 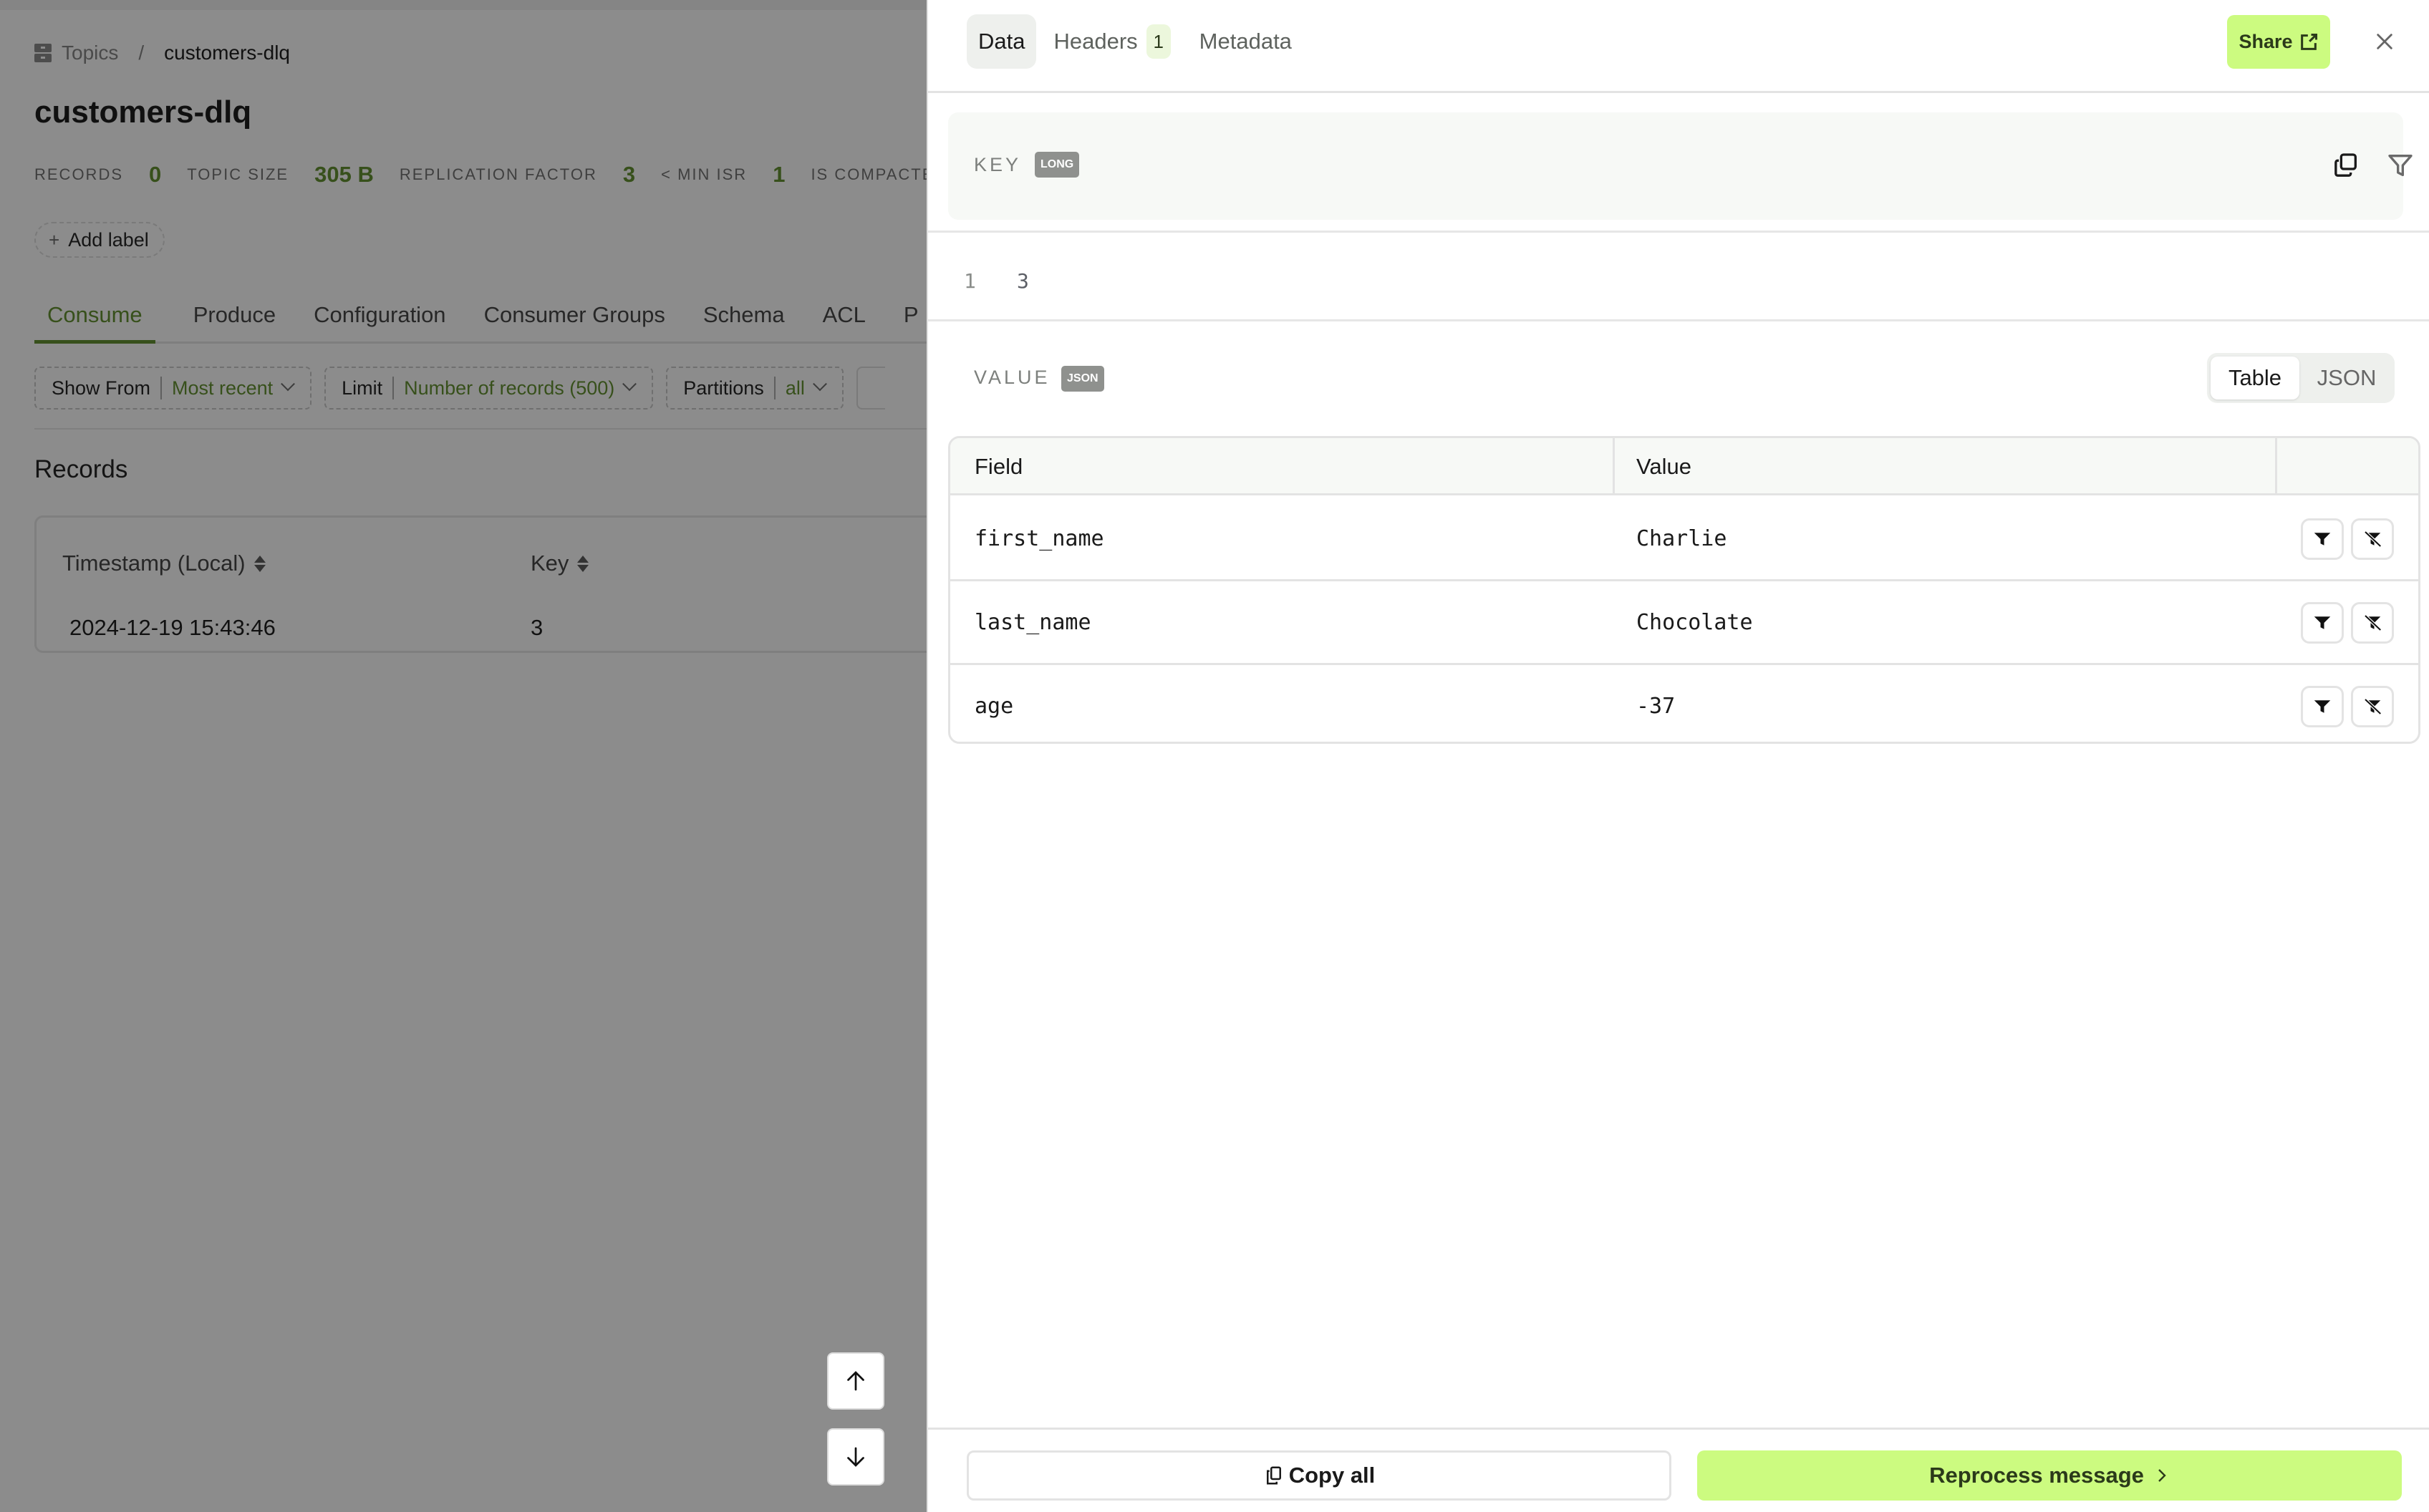 I want to click on tab-metadata-label: Metadata, so click(x=1245, y=41).